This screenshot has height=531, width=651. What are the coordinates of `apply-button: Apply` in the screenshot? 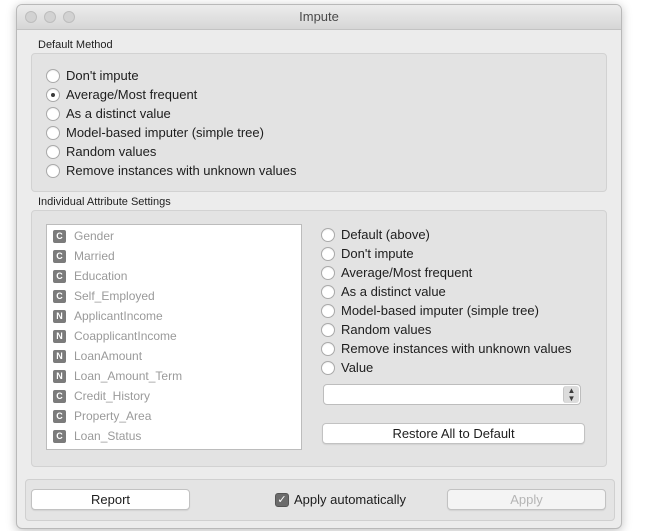 It's located at (526, 499).